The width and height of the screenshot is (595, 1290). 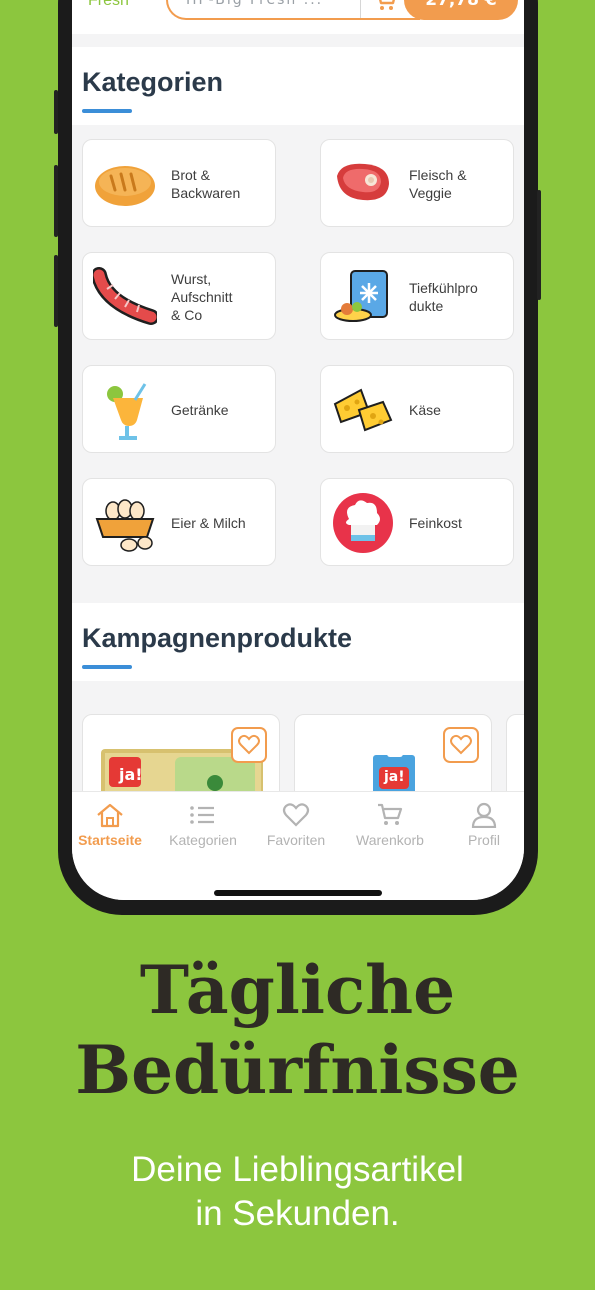 I want to click on category-card-drinks: Getränke, so click(x=179, y=409).